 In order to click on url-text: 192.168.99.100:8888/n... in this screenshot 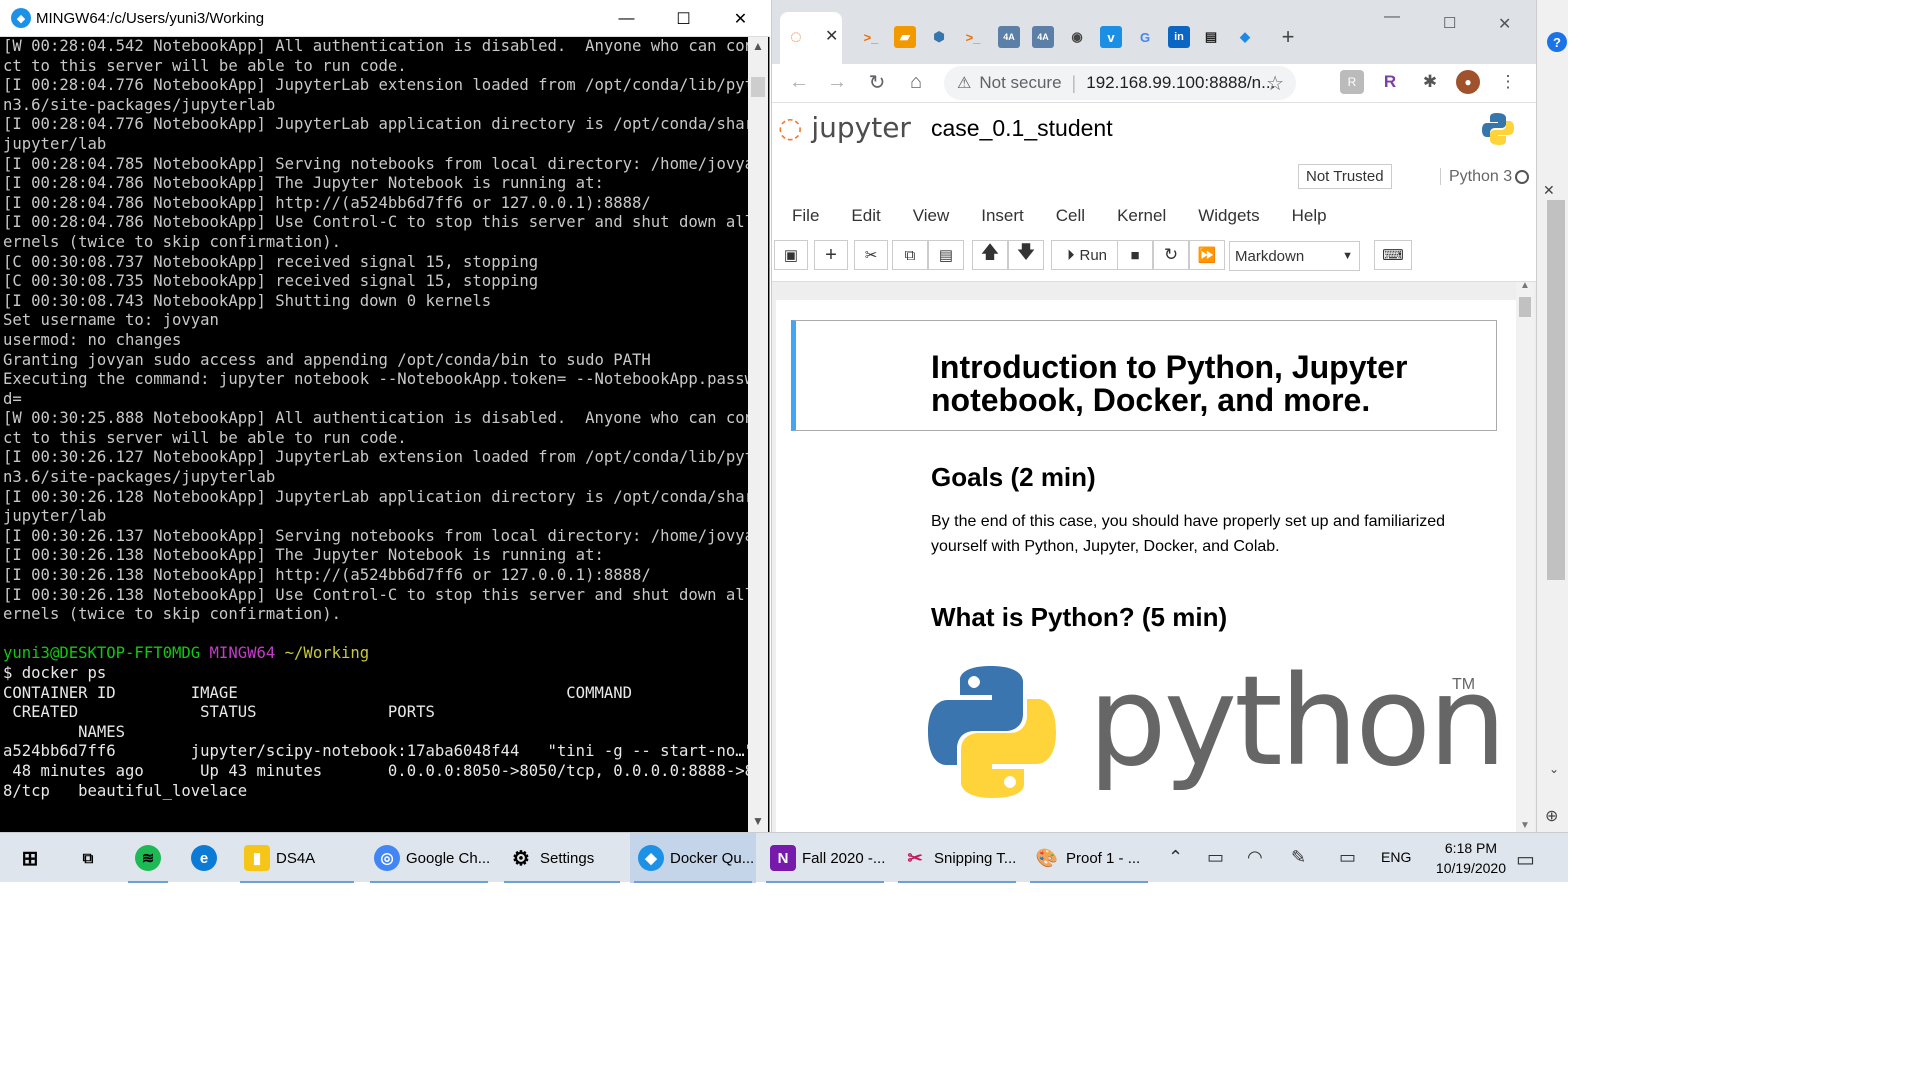, I will do `click(1180, 83)`.